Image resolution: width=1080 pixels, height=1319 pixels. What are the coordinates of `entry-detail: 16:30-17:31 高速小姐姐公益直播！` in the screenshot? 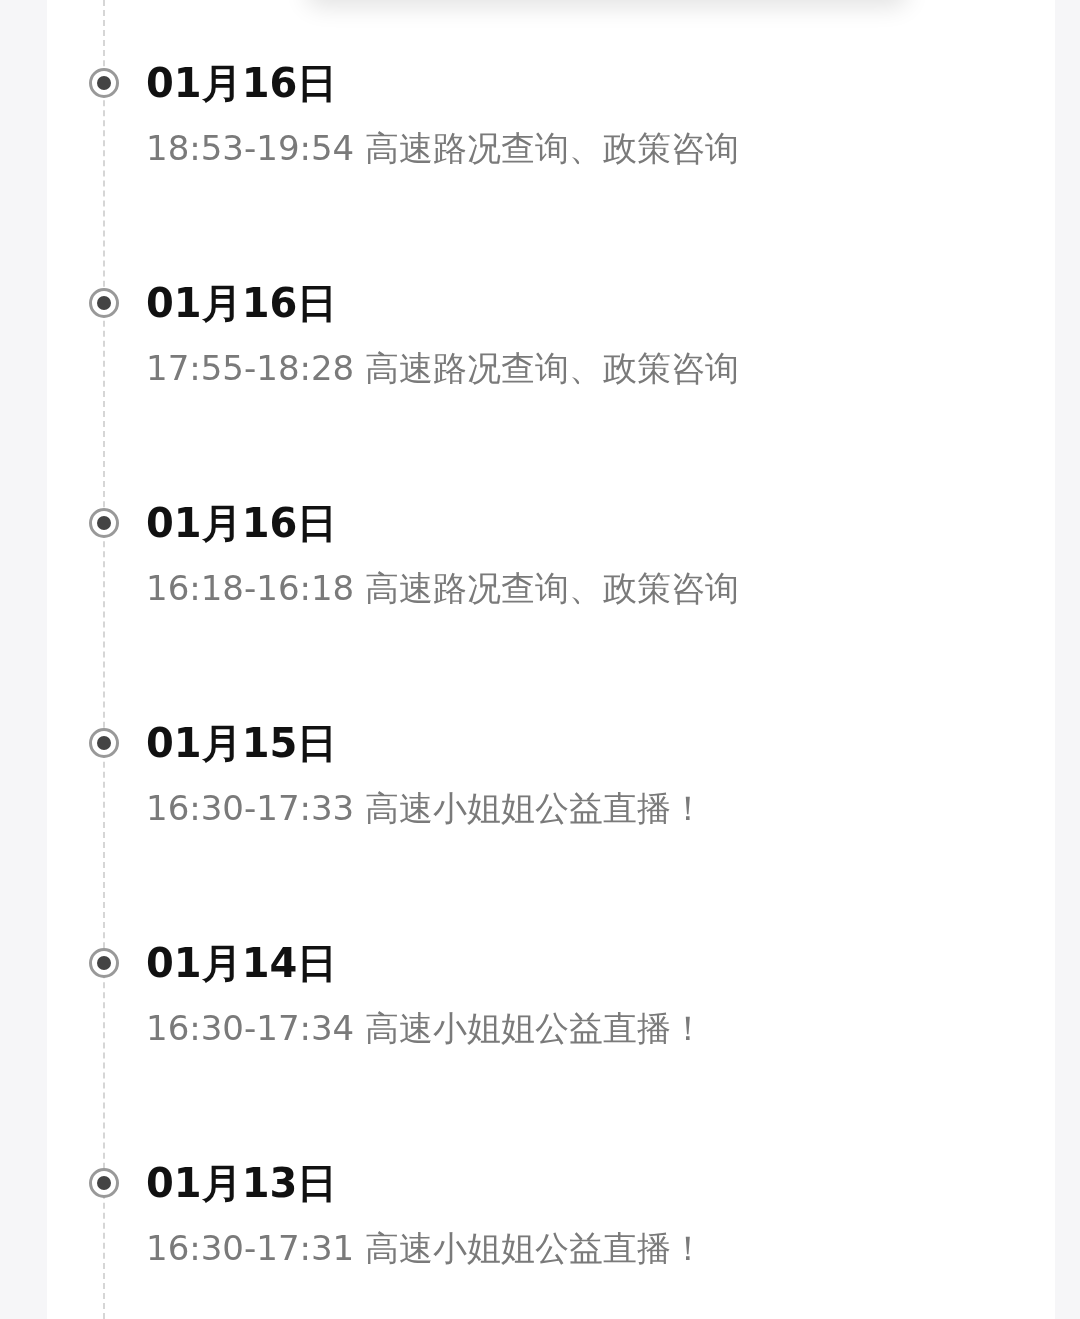 It's located at (426, 1248).